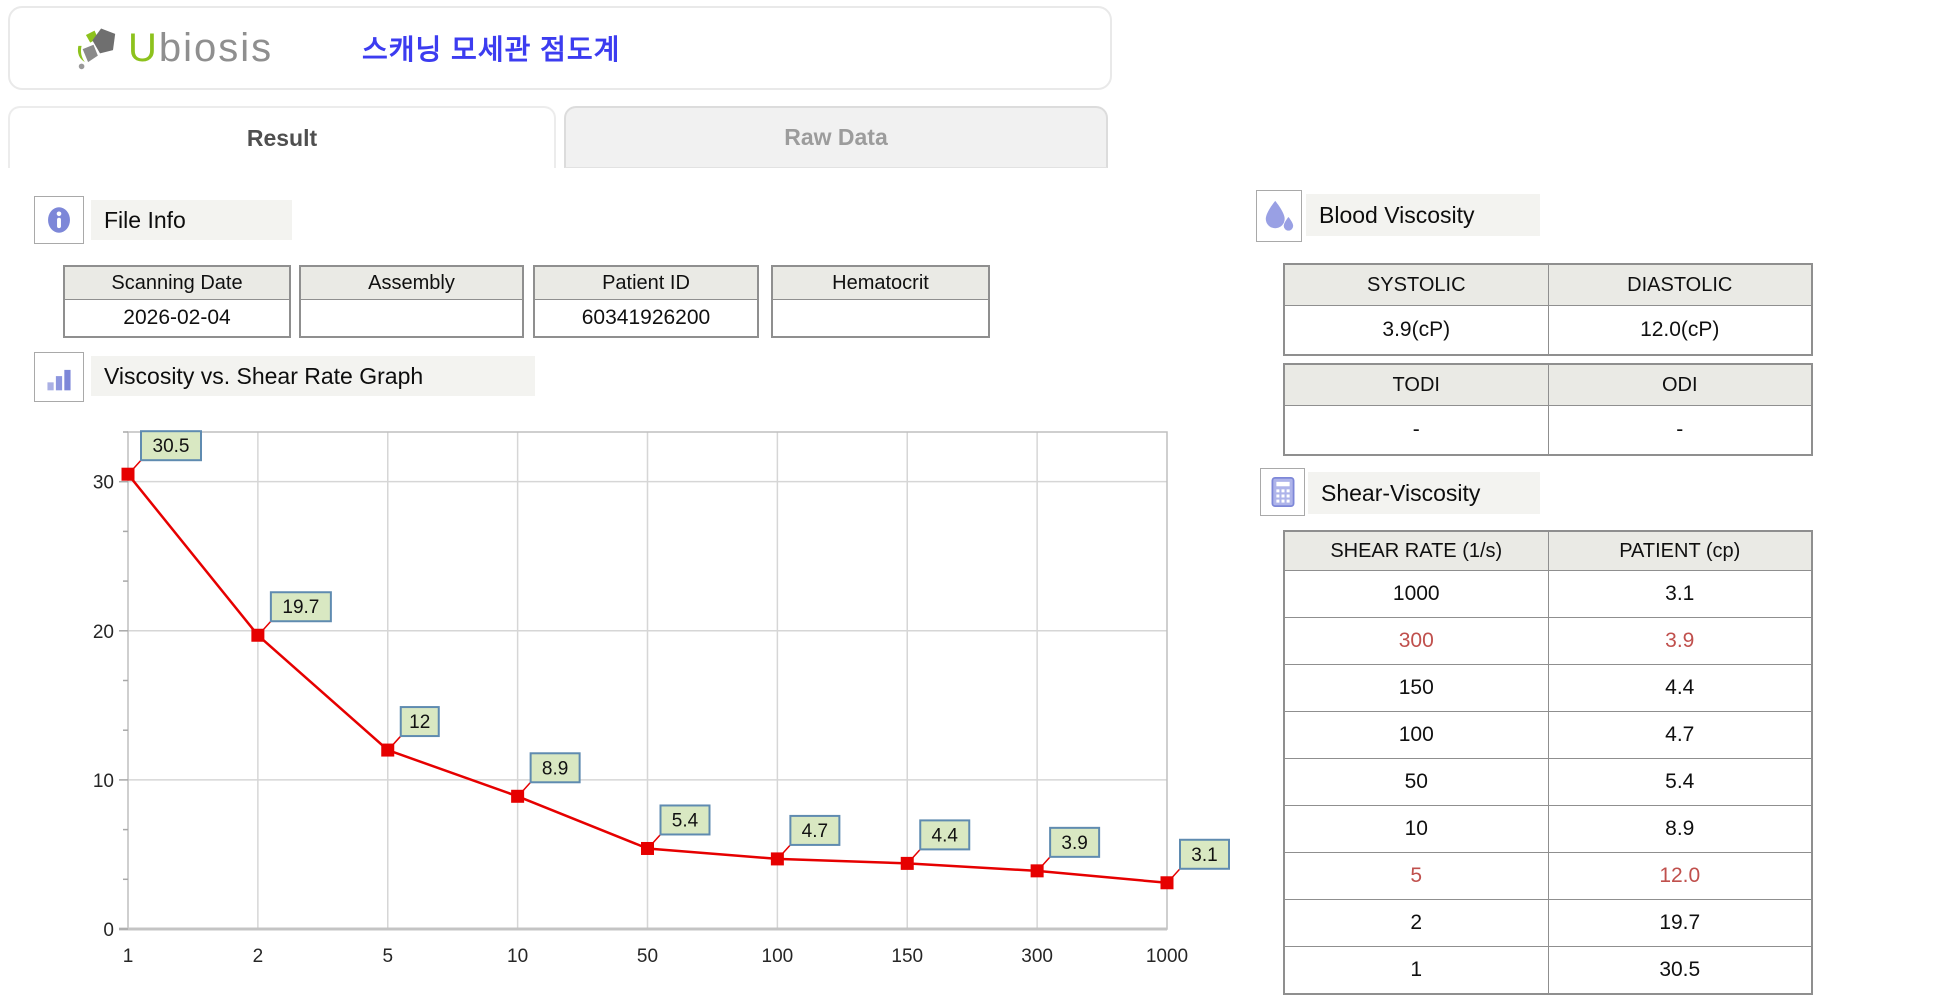 The image size is (1943, 995). What do you see at coordinates (1204, 855) in the screenshot?
I see `chart-data-label: 3.1` at bounding box center [1204, 855].